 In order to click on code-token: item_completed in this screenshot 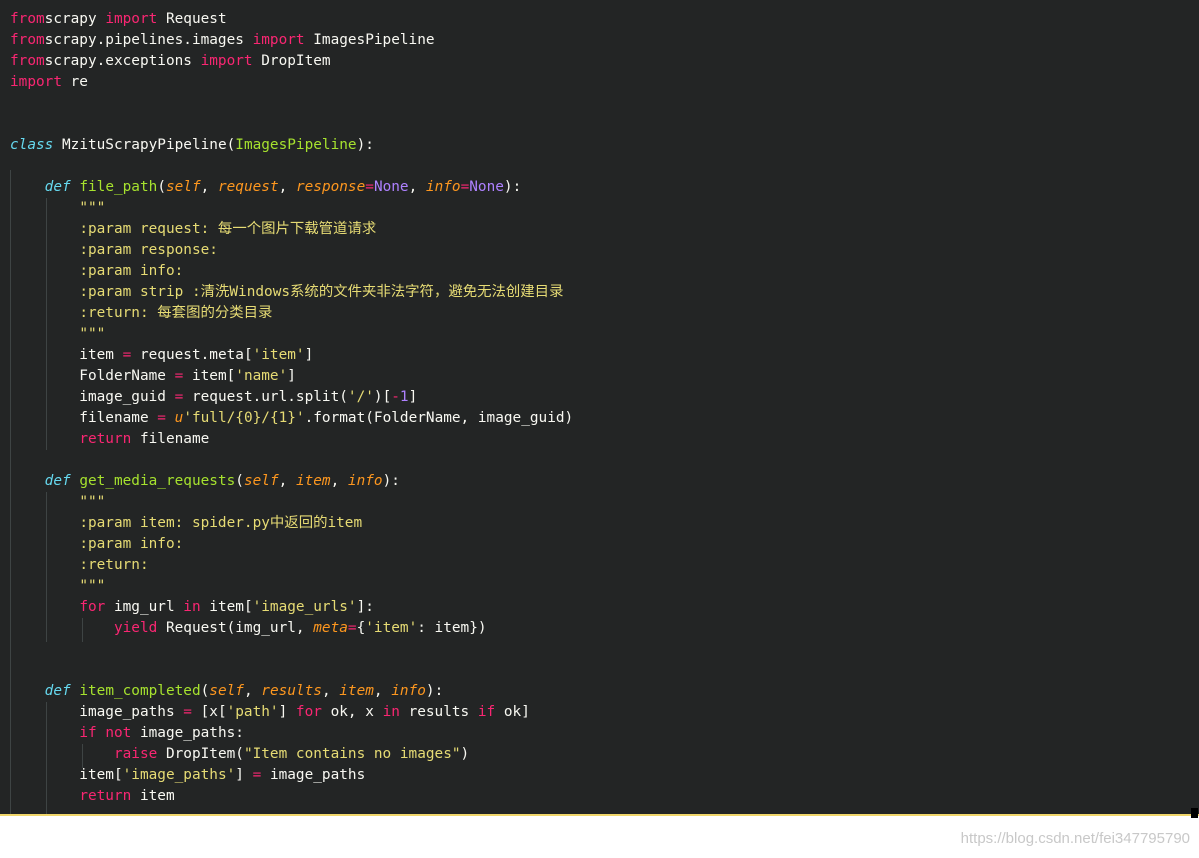, I will do `click(140, 691)`.